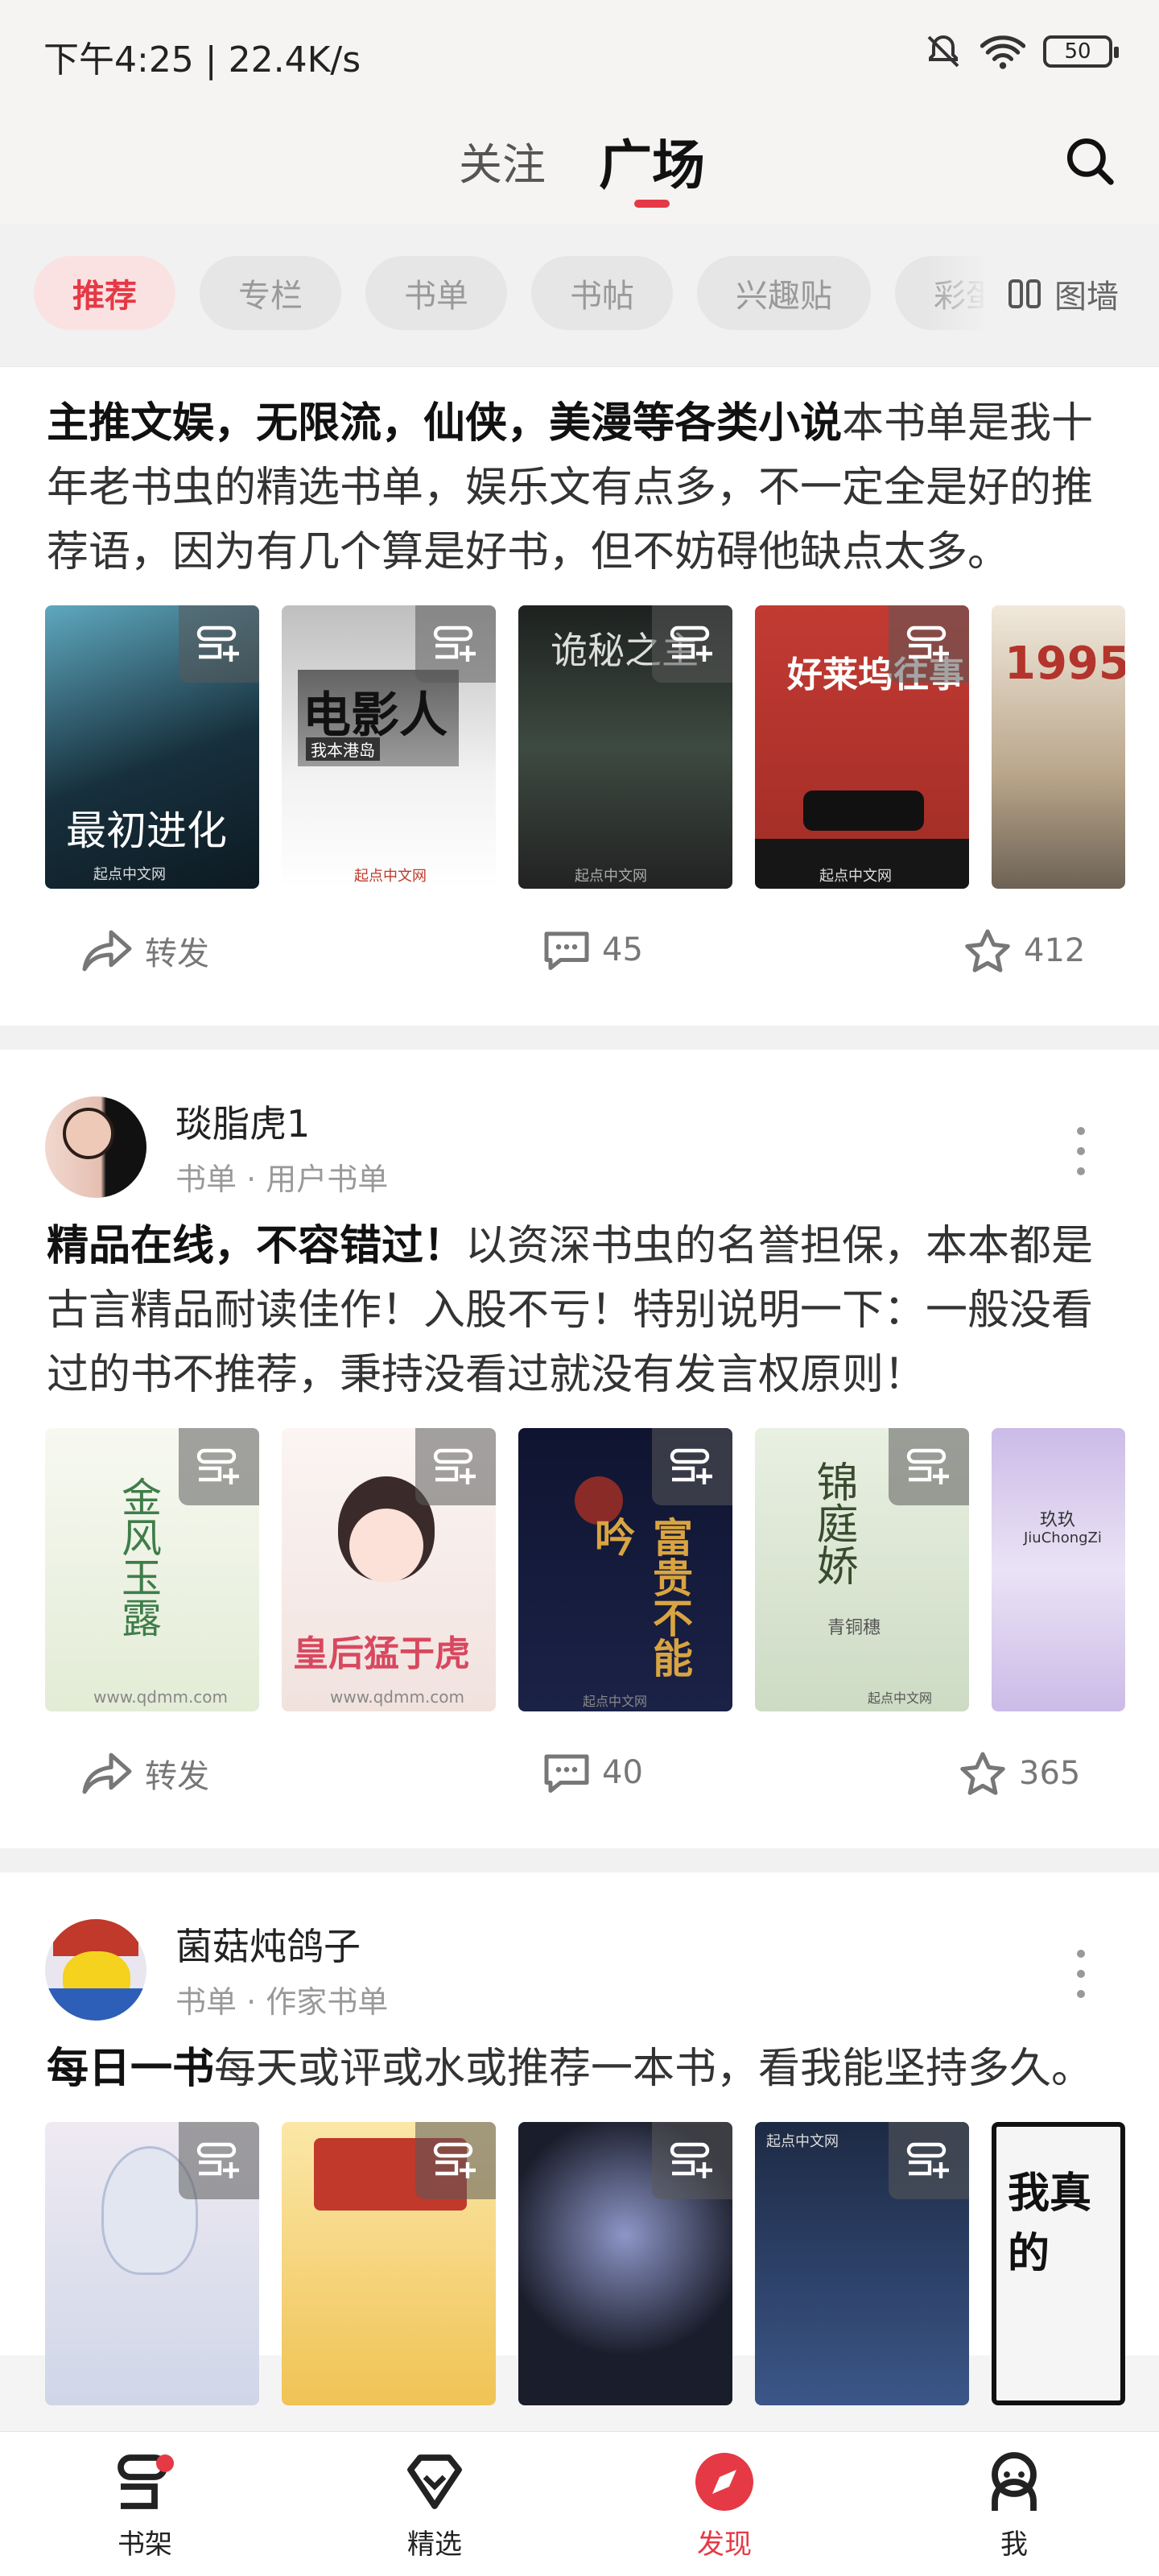 Image resolution: width=1159 pixels, height=2576 pixels. What do you see at coordinates (436, 293) in the screenshot?
I see `chip-booklist: 书单` at bounding box center [436, 293].